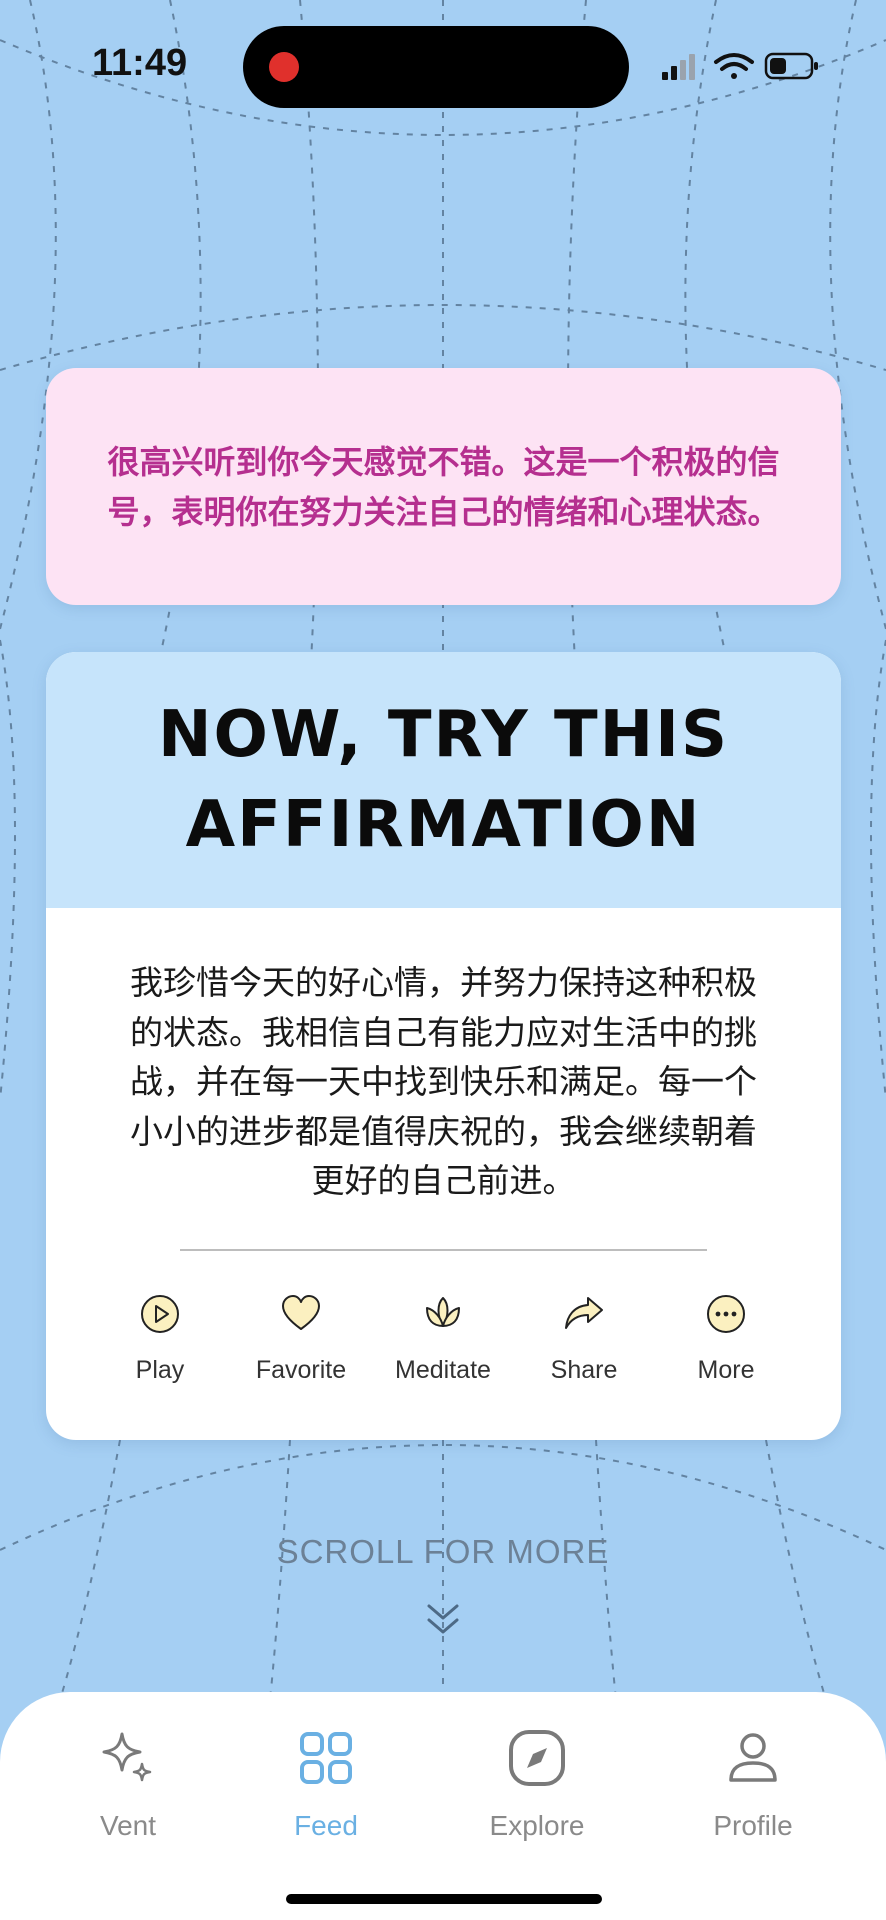  What do you see at coordinates (791, 66) in the screenshot?
I see `battery-icon` at bounding box center [791, 66].